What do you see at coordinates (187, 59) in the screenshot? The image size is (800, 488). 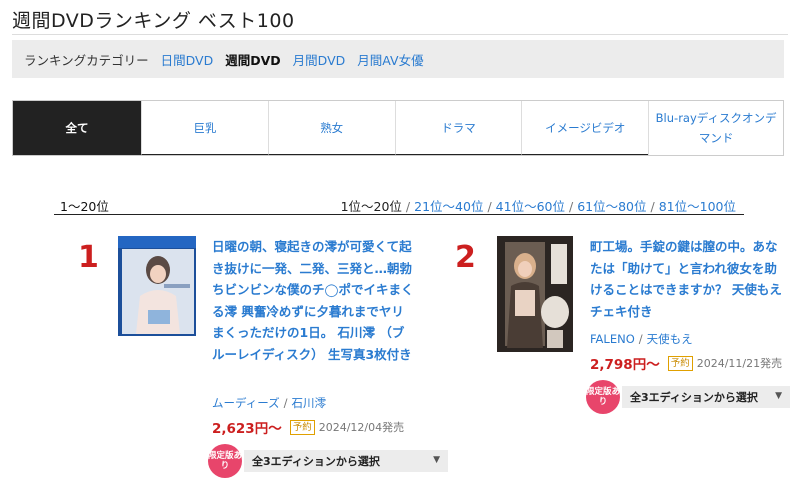 I see `category-link-daily: 日間DVD` at bounding box center [187, 59].